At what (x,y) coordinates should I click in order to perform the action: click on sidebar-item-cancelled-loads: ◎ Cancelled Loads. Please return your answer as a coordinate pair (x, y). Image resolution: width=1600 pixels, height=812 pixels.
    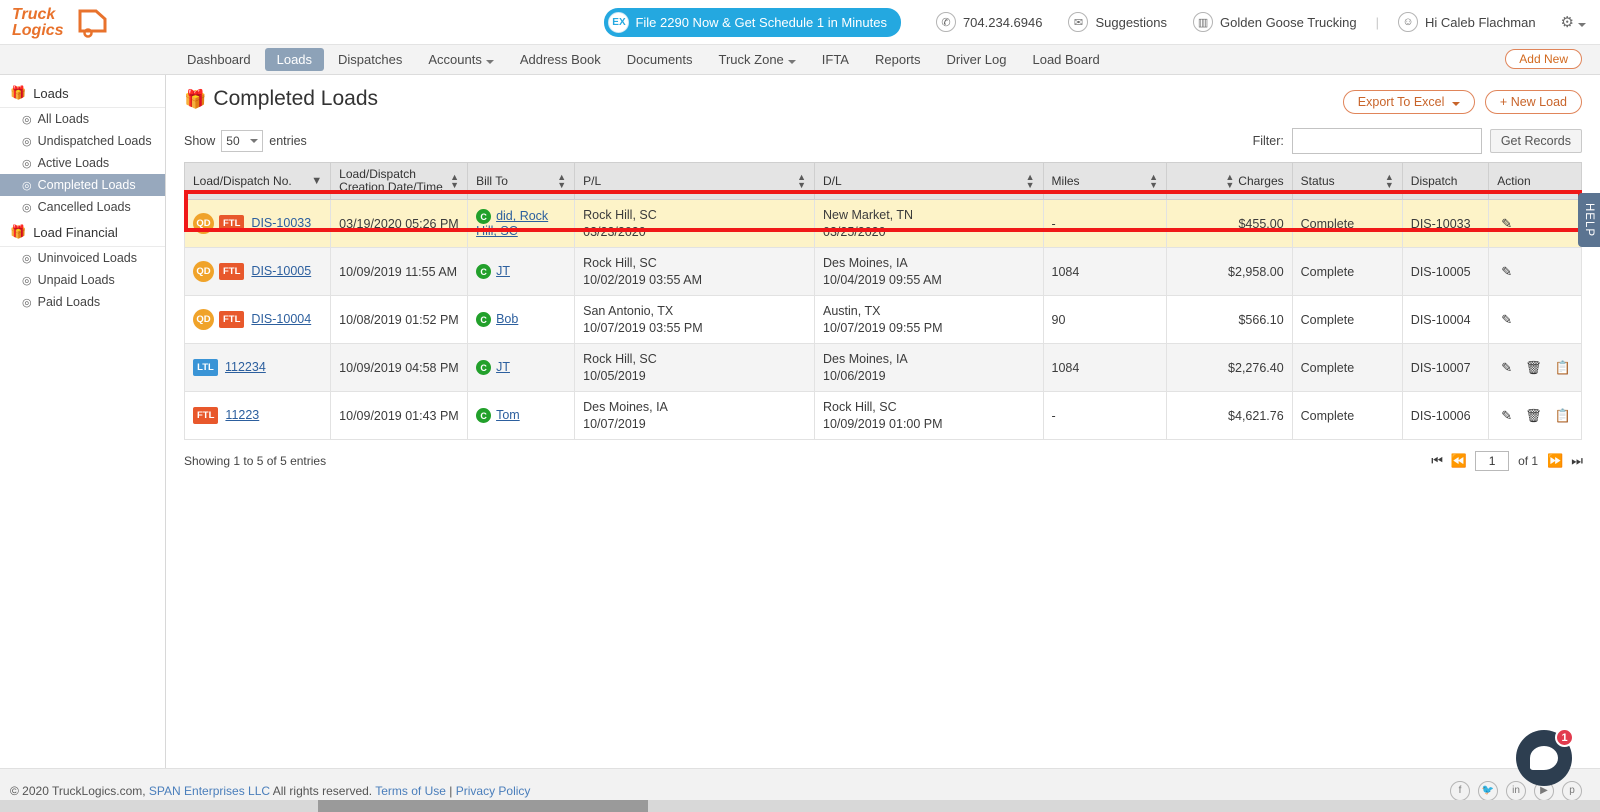
    Looking at the image, I should click on (82, 207).